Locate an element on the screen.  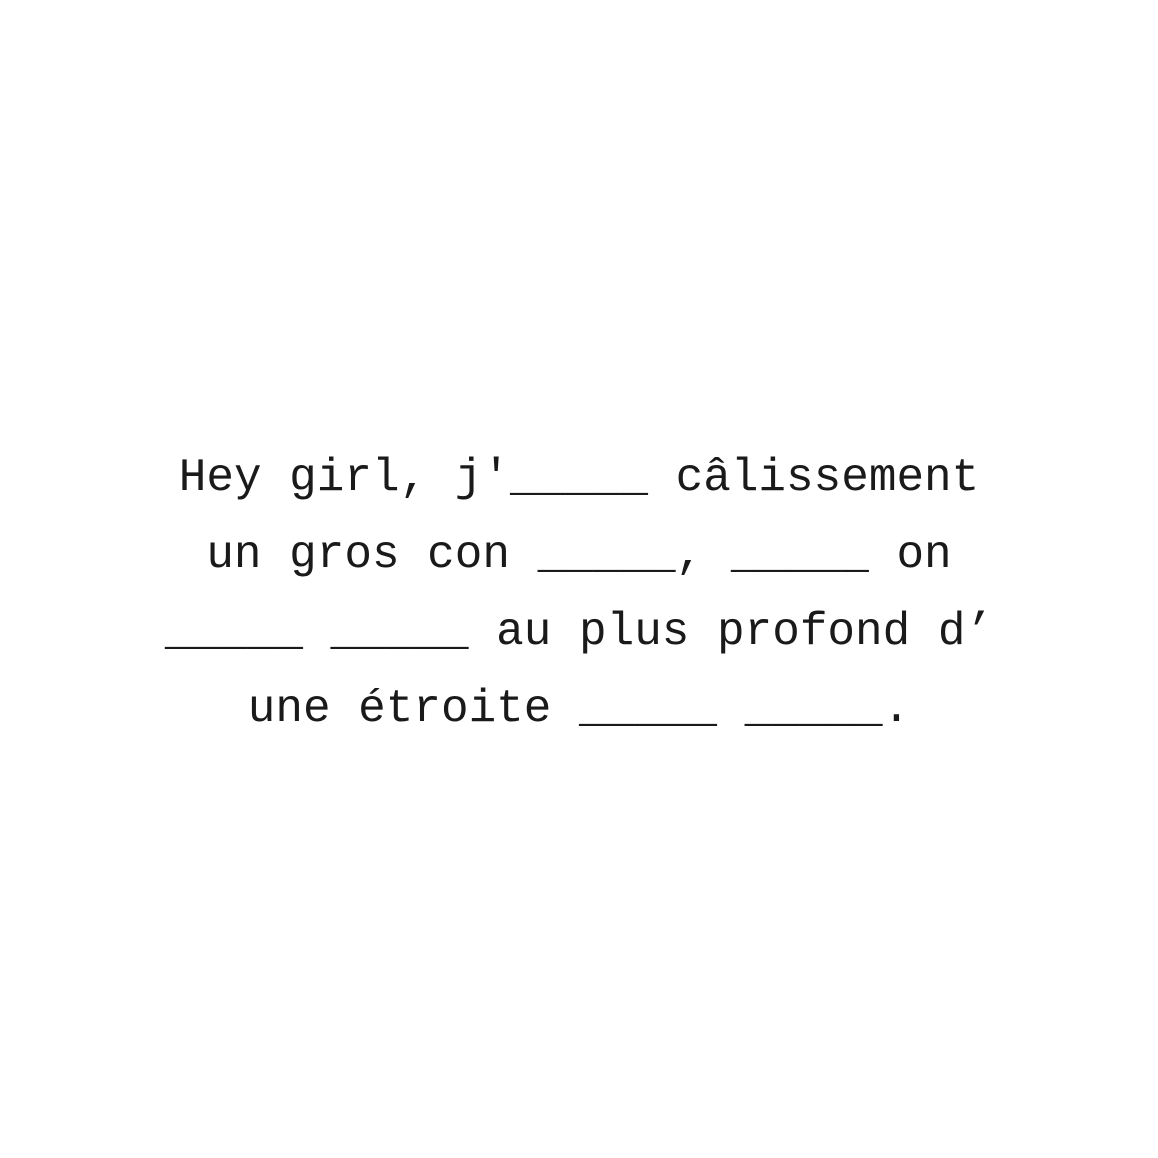
text-line-4: une étroite _____ _____. is located at coordinates (579, 709).